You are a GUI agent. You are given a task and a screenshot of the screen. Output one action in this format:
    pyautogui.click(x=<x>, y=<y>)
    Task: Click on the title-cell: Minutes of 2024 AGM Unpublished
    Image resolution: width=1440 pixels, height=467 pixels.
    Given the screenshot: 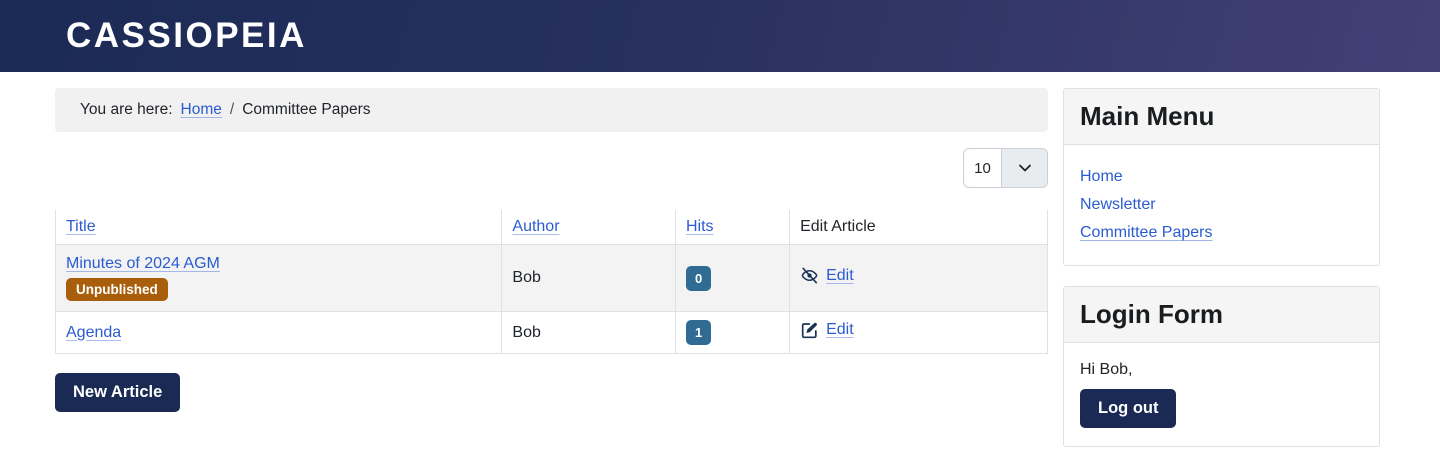 What is the action you would take?
    pyautogui.click(x=278, y=278)
    